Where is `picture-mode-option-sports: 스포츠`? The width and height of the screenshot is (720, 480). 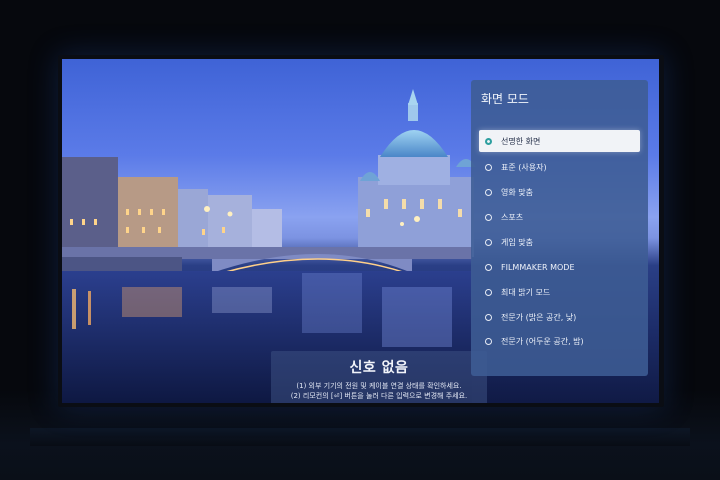 picture-mode-option-sports: 스포츠 is located at coordinates (559, 217).